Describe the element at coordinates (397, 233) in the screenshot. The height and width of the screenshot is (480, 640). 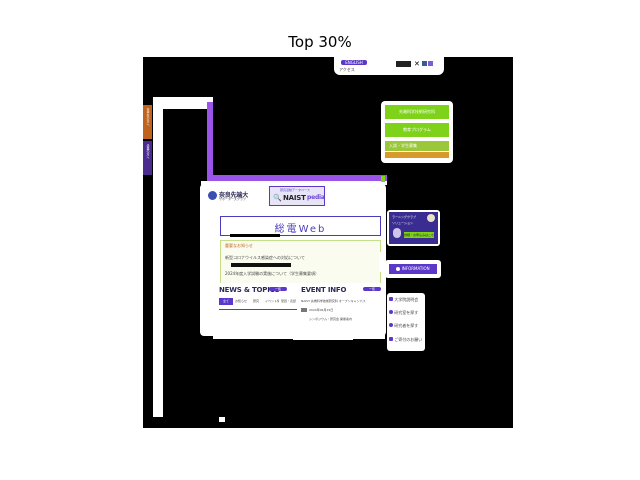
I see `person-icon` at that location.